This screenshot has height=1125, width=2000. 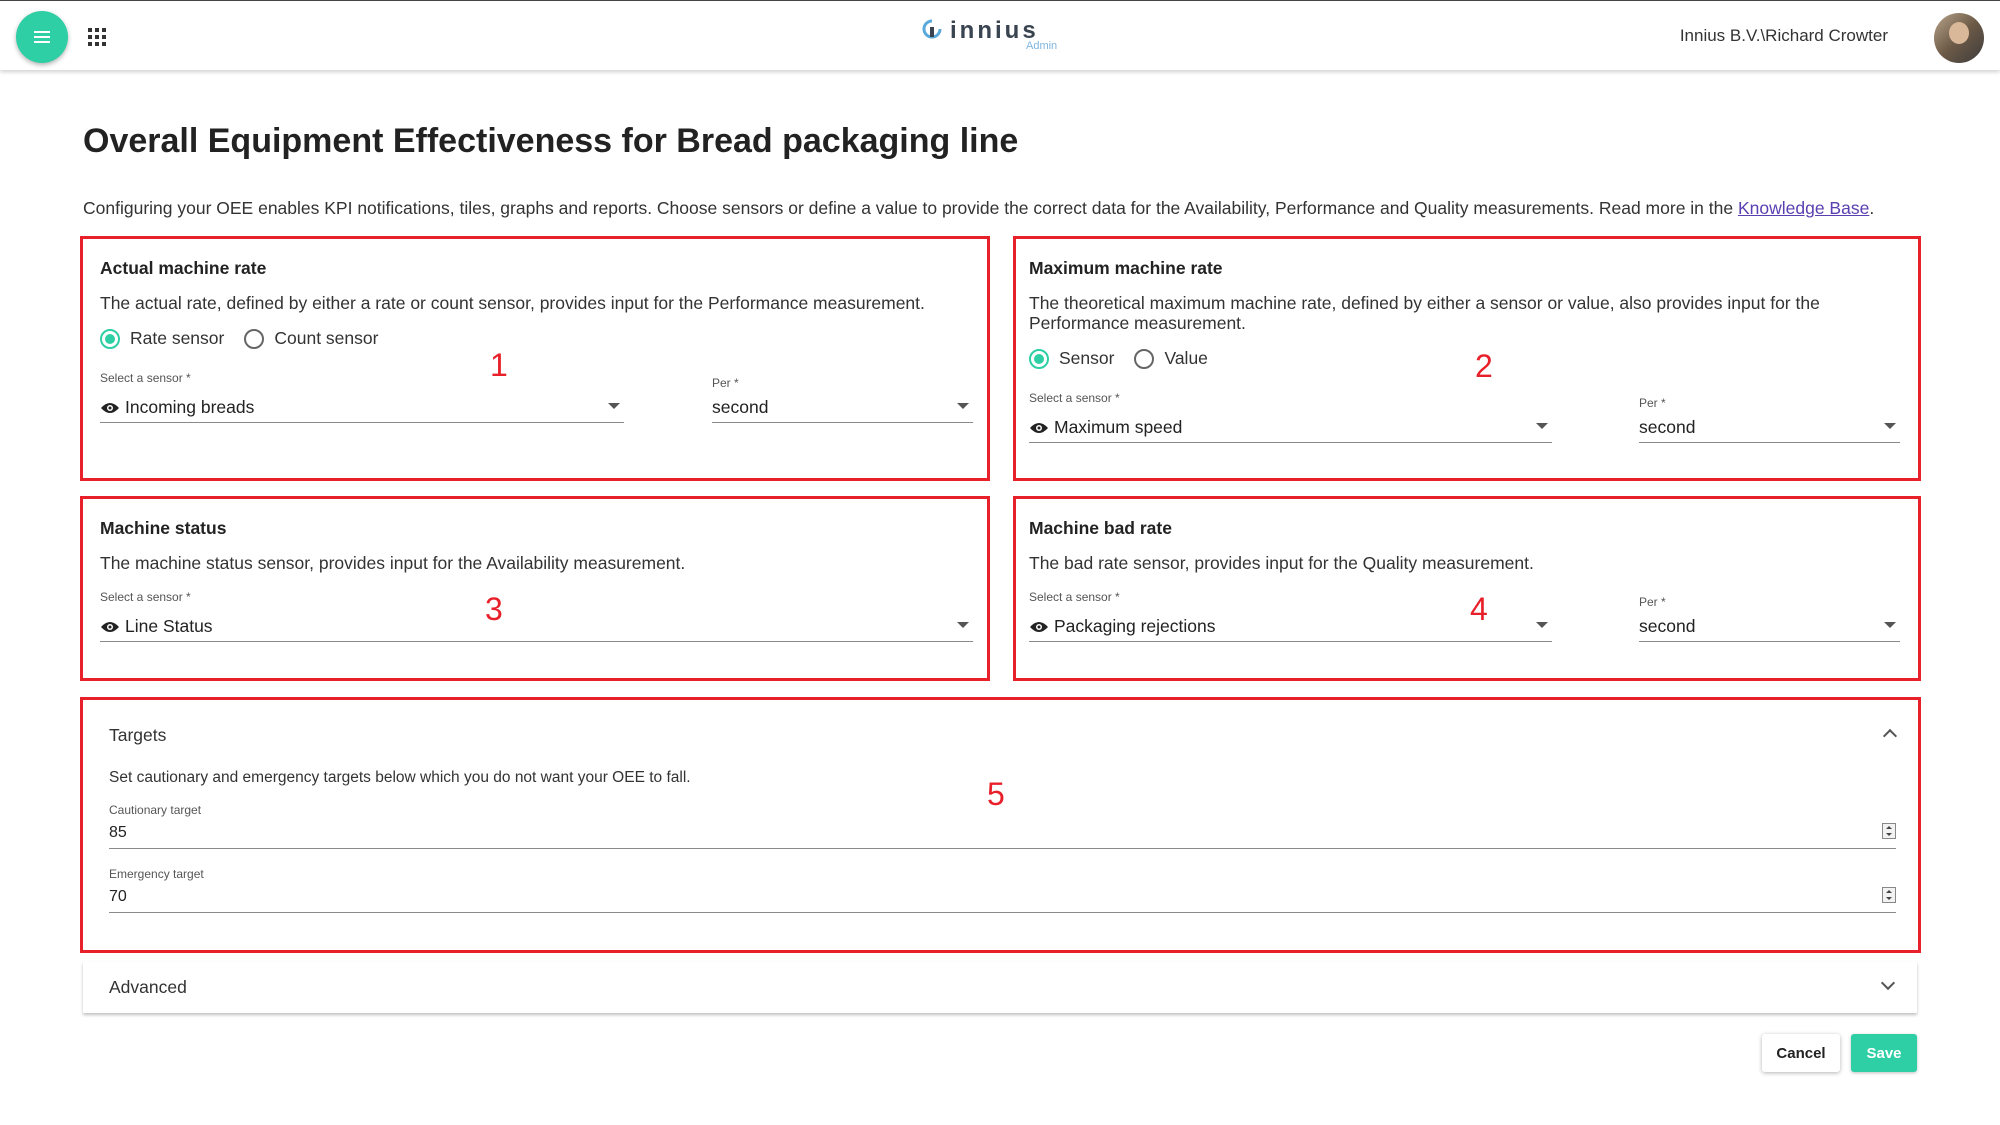 I want to click on select-value: Packaging rejections, so click(x=1135, y=626).